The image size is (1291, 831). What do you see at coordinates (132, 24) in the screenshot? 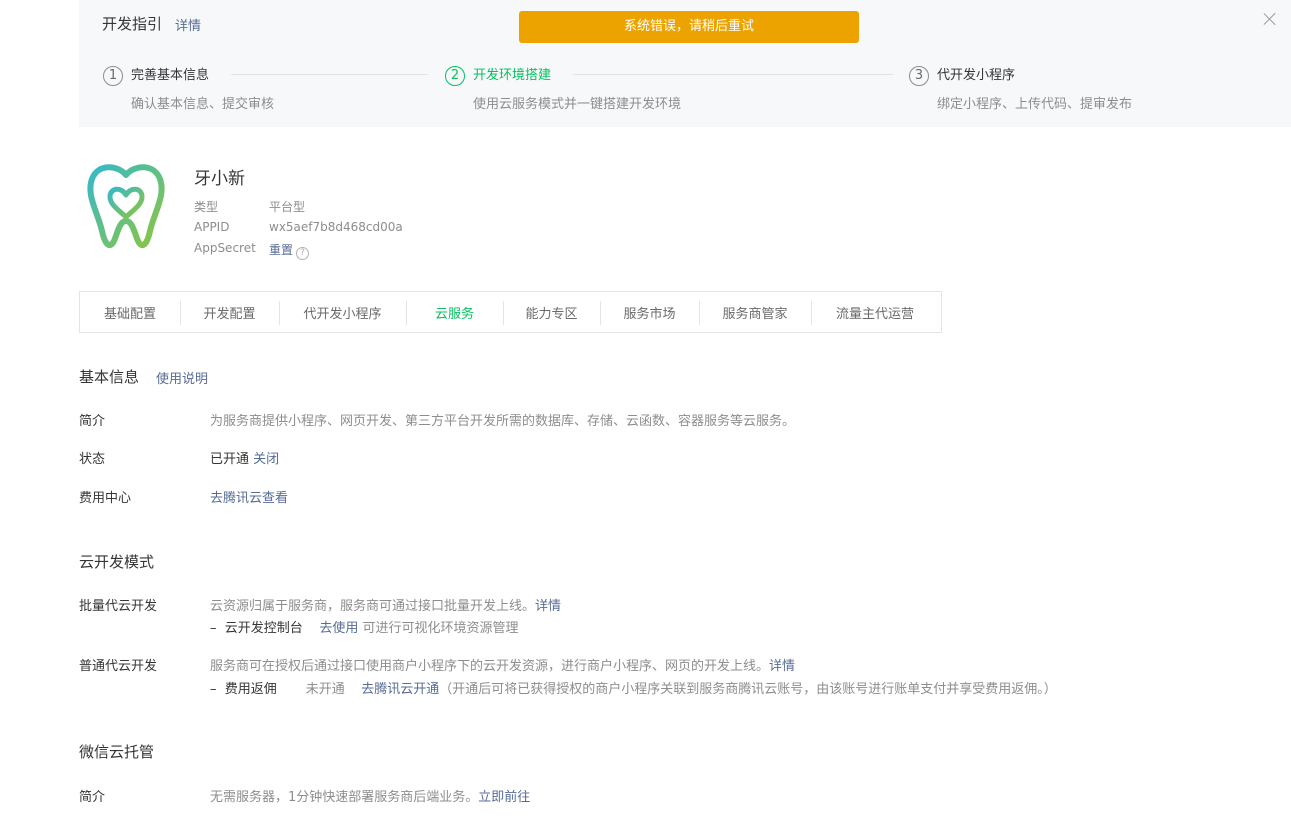
I see `guide-title: 开发指引` at bounding box center [132, 24].